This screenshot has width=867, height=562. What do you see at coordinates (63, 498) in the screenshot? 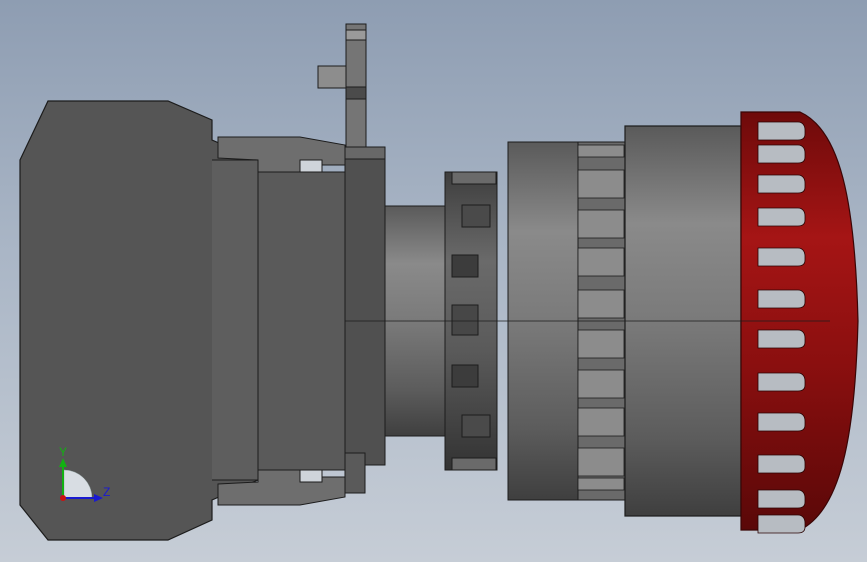
I see `origin-dot-icon` at bounding box center [63, 498].